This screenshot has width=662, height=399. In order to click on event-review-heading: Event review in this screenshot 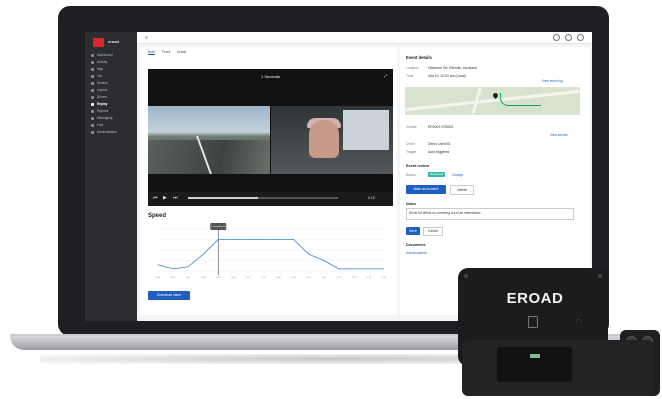, I will do `click(418, 166)`.